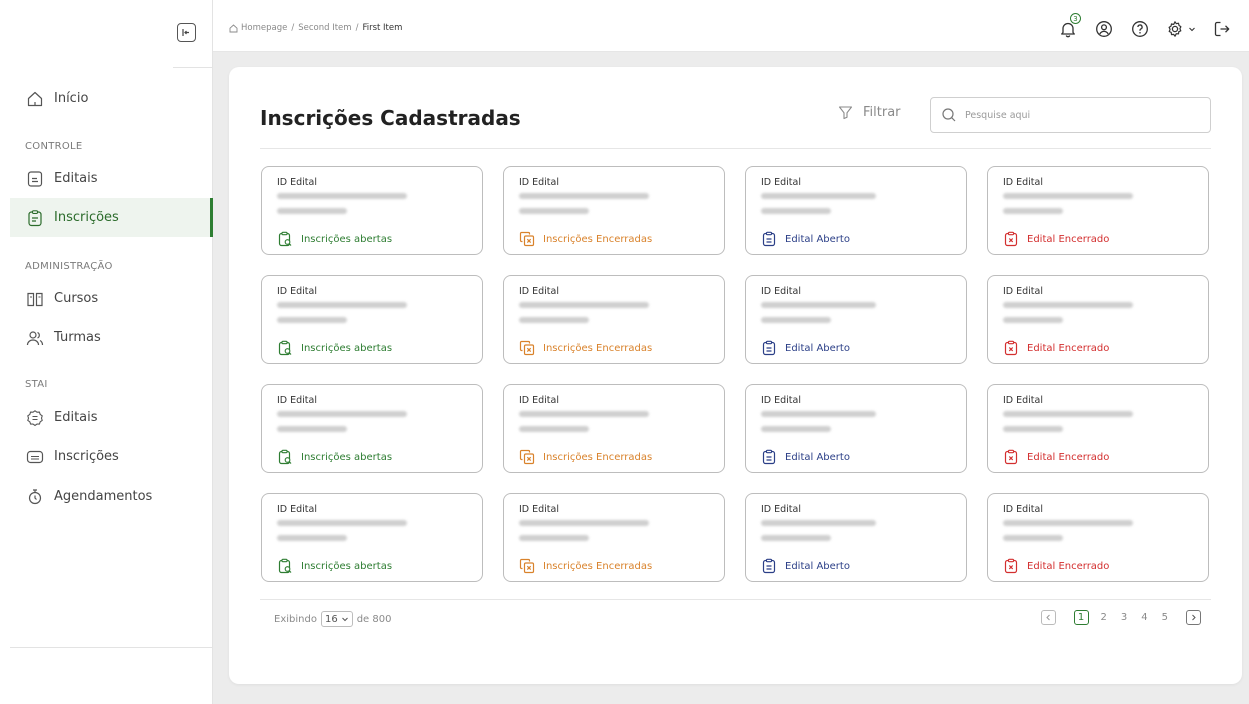 The width and height of the screenshot is (1249, 704). What do you see at coordinates (735, 599) in the screenshot?
I see `footer-divider` at bounding box center [735, 599].